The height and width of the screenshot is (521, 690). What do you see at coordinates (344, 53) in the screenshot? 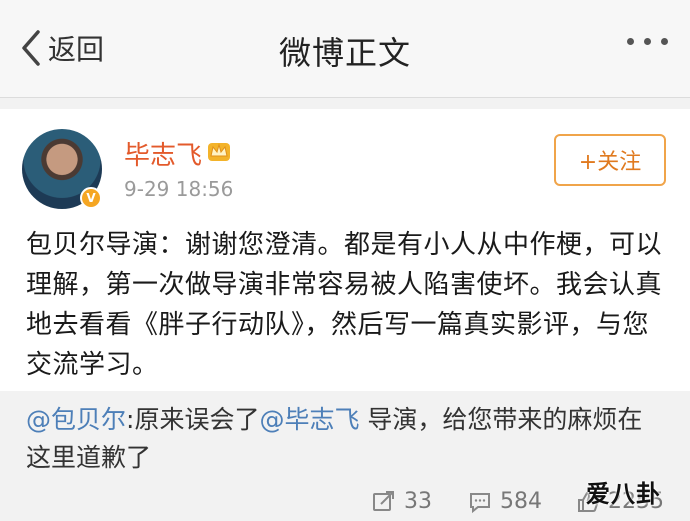
I see `page-title: 微博正文` at bounding box center [344, 53].